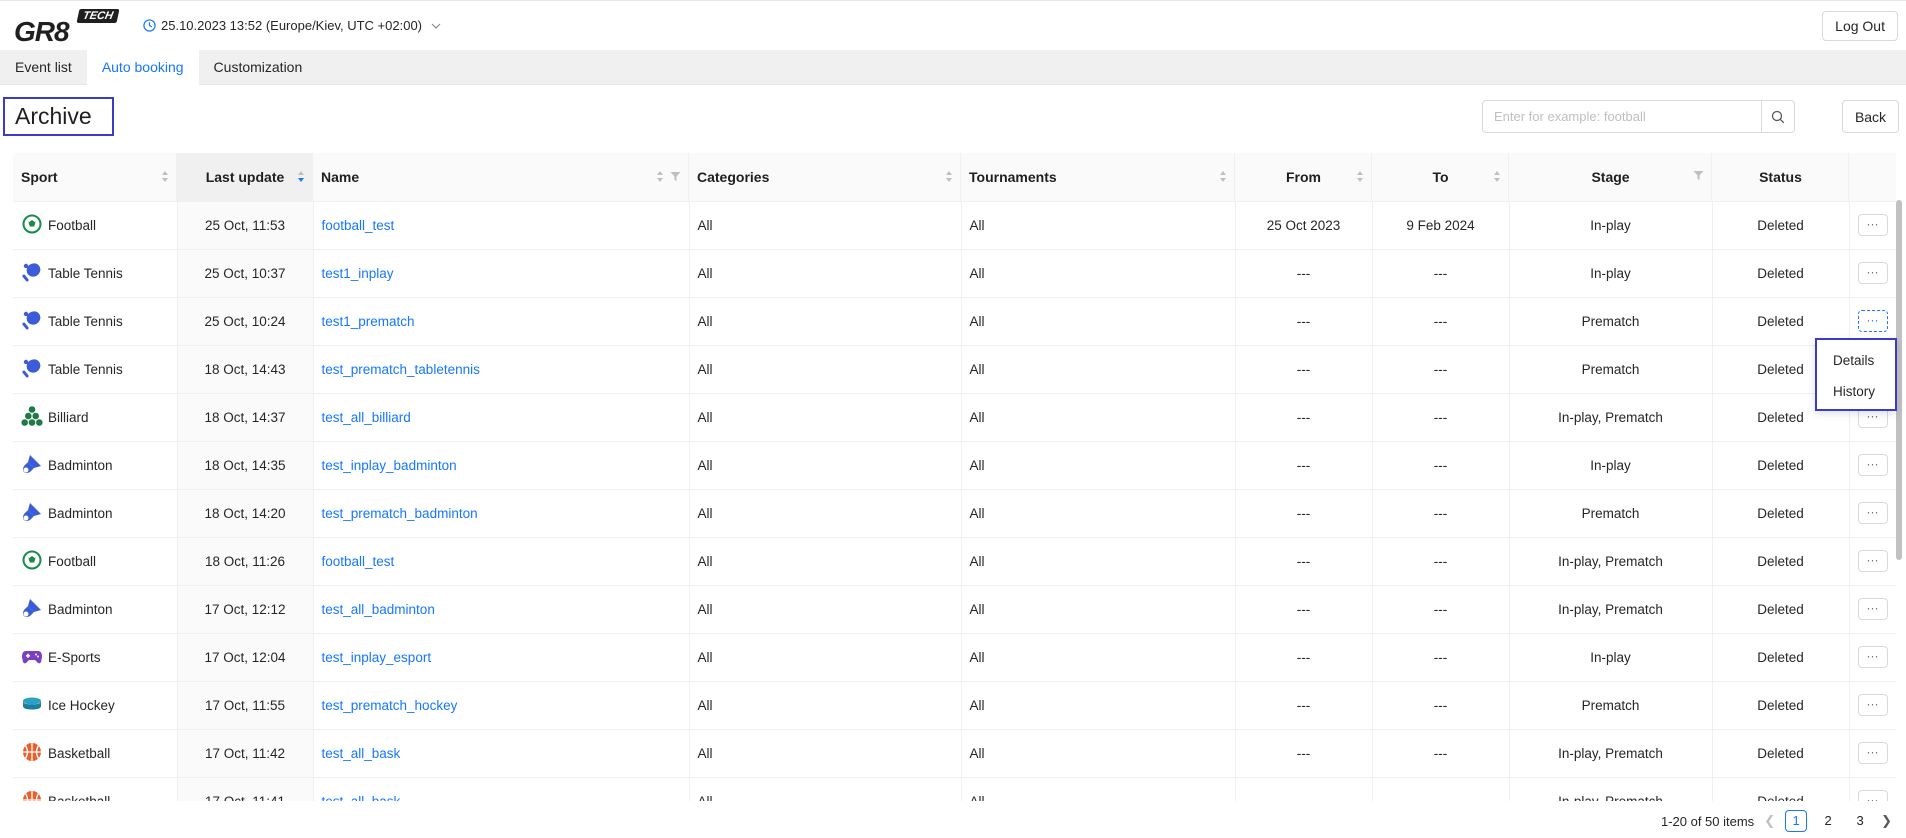 The image size is (1906, 838). What do you see at coordinates (501, 177) in the screenshot?
I see `column-header-name: Name` at bounding box center [501, 177].